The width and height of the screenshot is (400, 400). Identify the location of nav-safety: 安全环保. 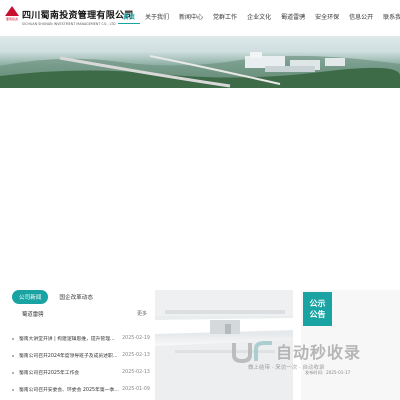
(327, 18).